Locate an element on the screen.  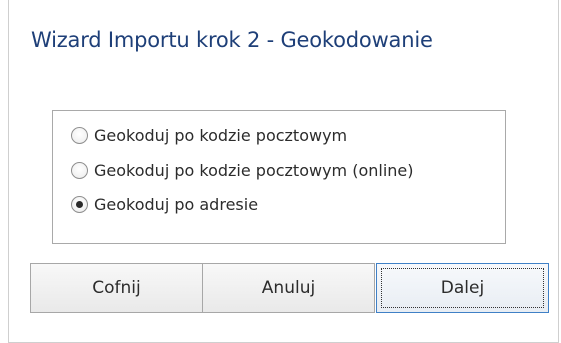
option-address: Geokoduj po adresie is located at coordinates (164, 204).